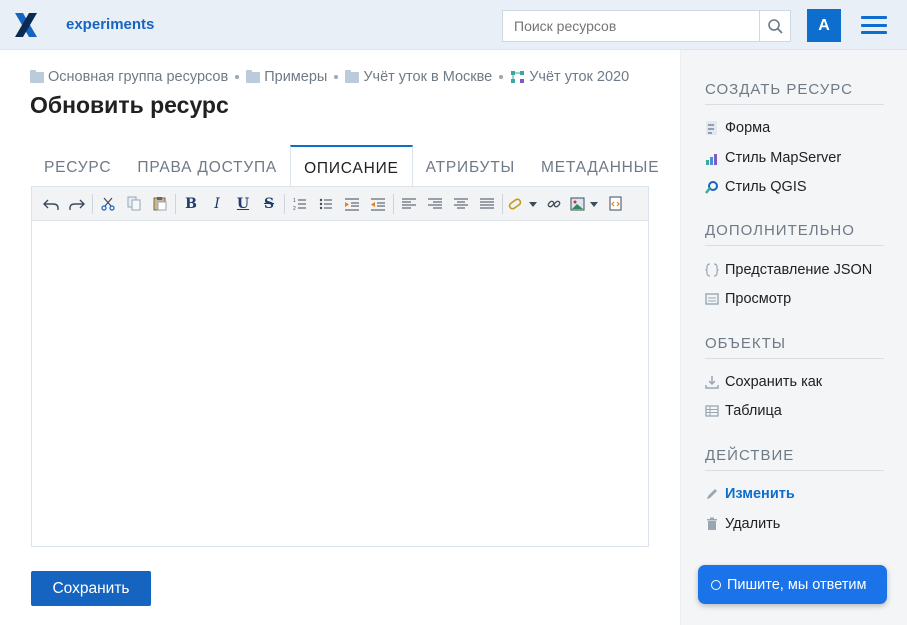  I want to click on unlink-button, so click(554, 204).